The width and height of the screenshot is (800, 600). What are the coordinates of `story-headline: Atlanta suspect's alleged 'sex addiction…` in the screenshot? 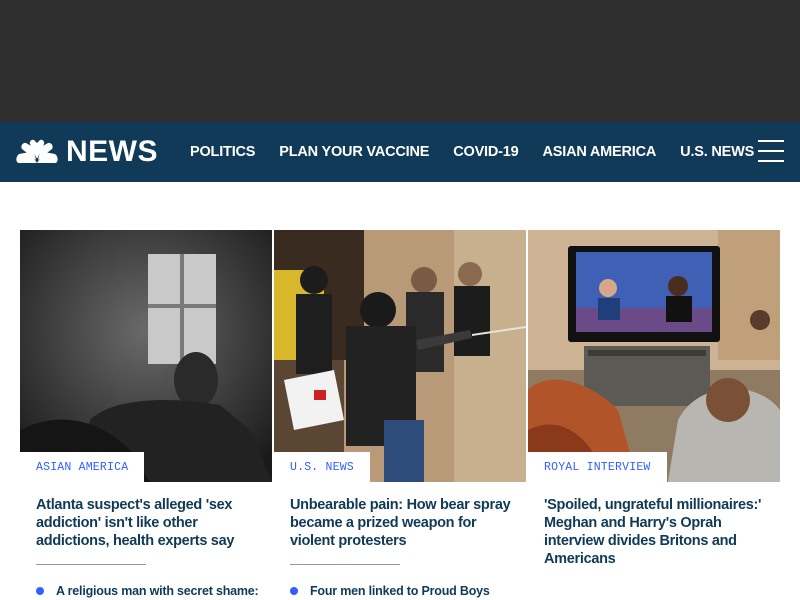 It's located at (149, 523).